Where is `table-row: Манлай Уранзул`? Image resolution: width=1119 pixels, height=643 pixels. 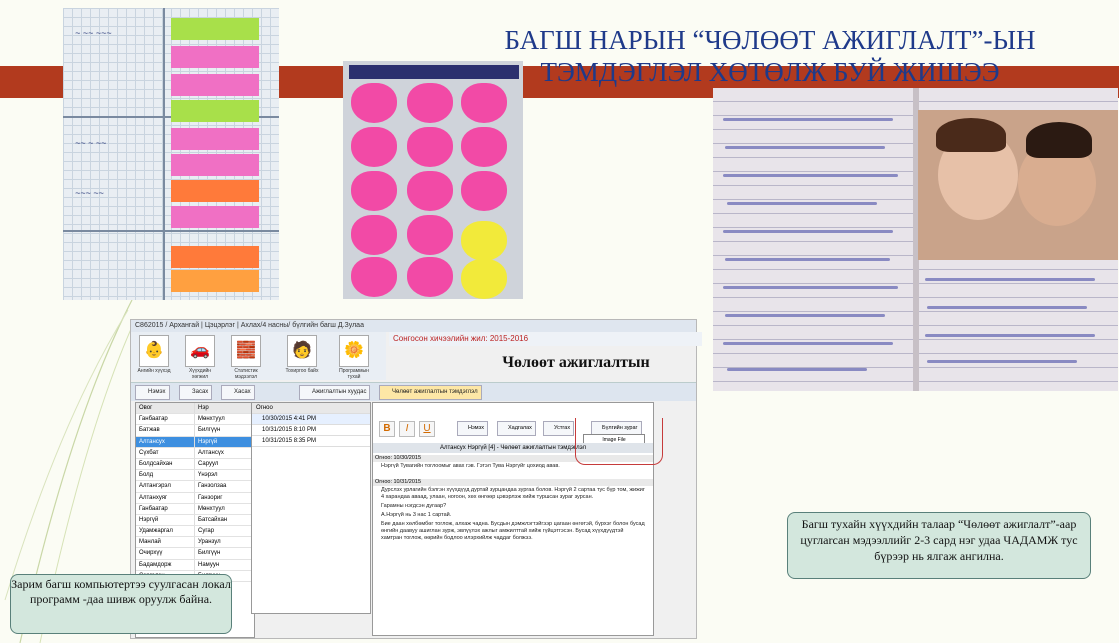
table-row: Манлай Уранзул is located at coordinates (195, 543).